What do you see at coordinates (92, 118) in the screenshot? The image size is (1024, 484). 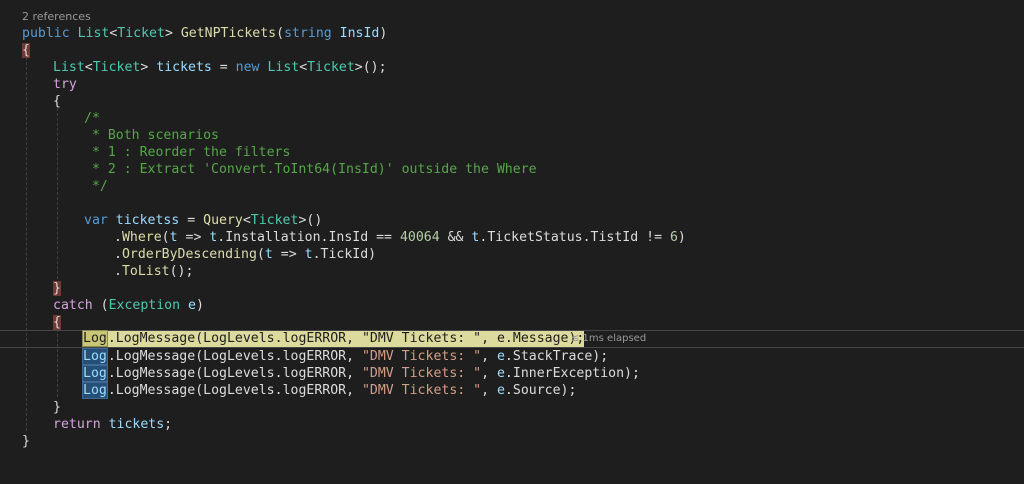 I see `comment: /*` at bounding box center [92, 118].